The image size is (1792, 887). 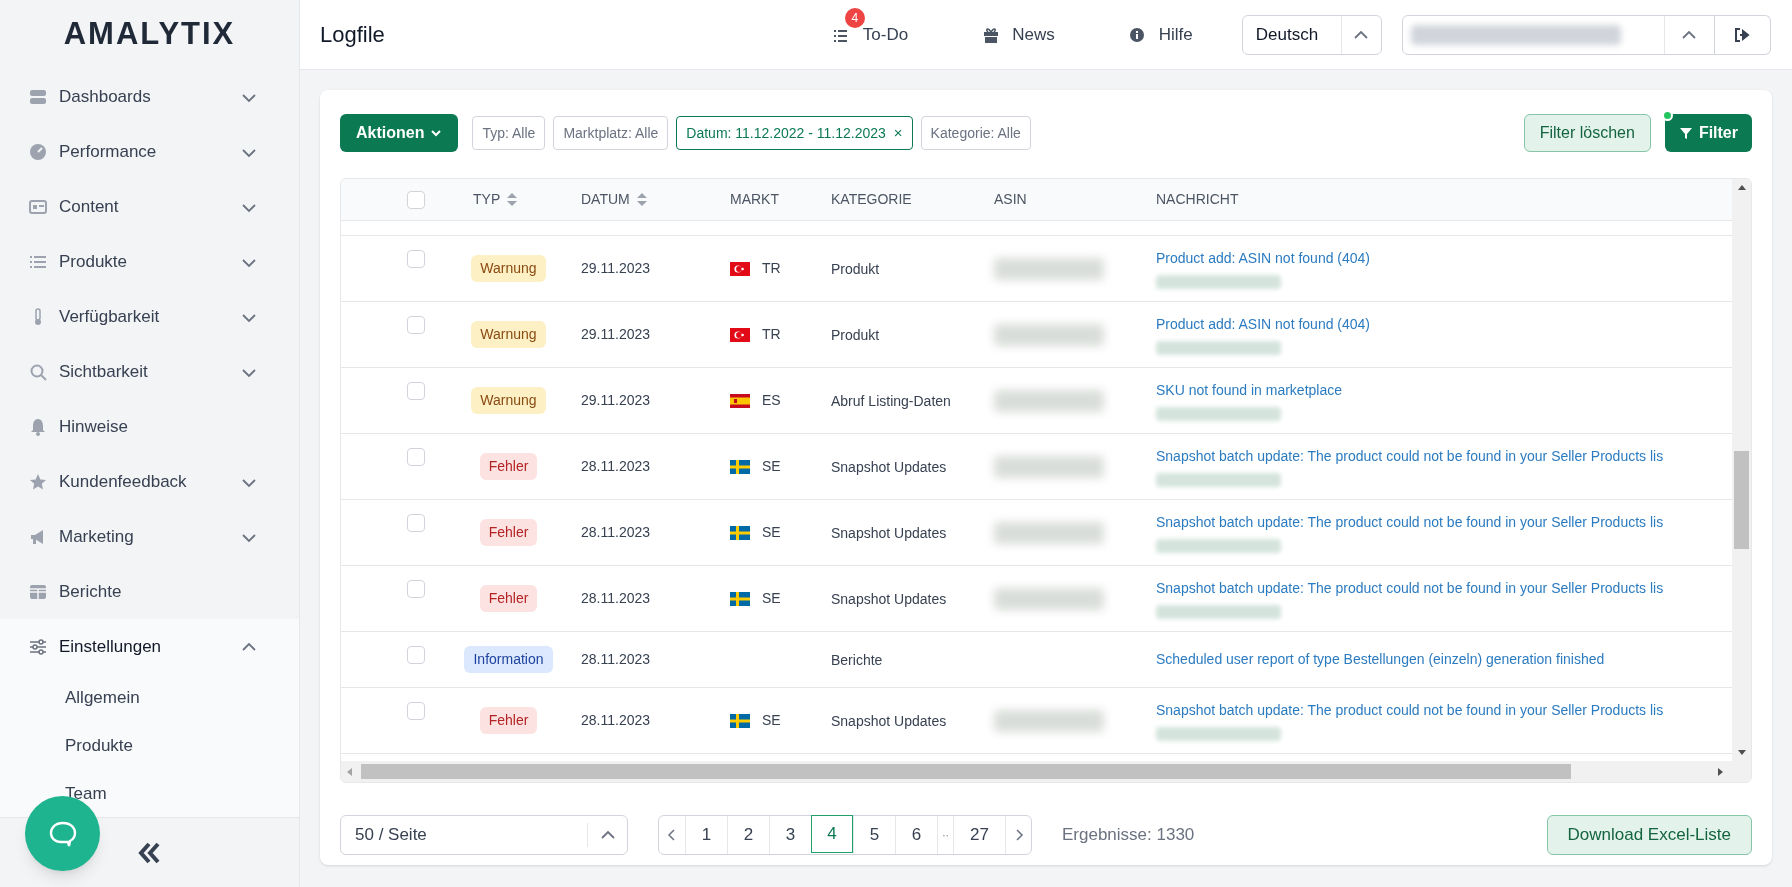 I want to click on card-icon, so click(x=38, y=206).